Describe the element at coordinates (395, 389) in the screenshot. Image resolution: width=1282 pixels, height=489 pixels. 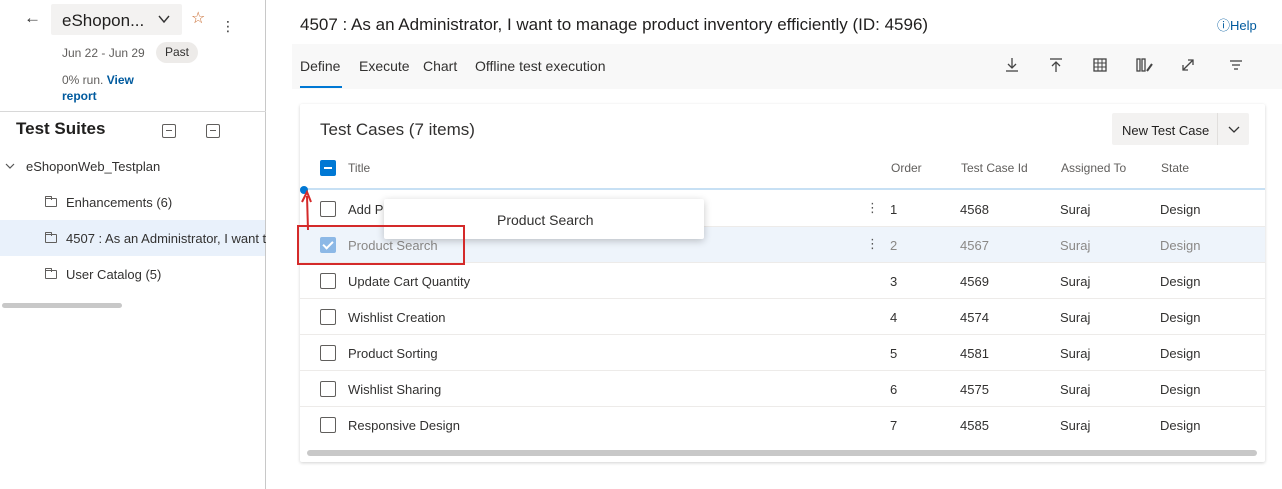
I see `cell-title: Wishlist Sharing` at that location.